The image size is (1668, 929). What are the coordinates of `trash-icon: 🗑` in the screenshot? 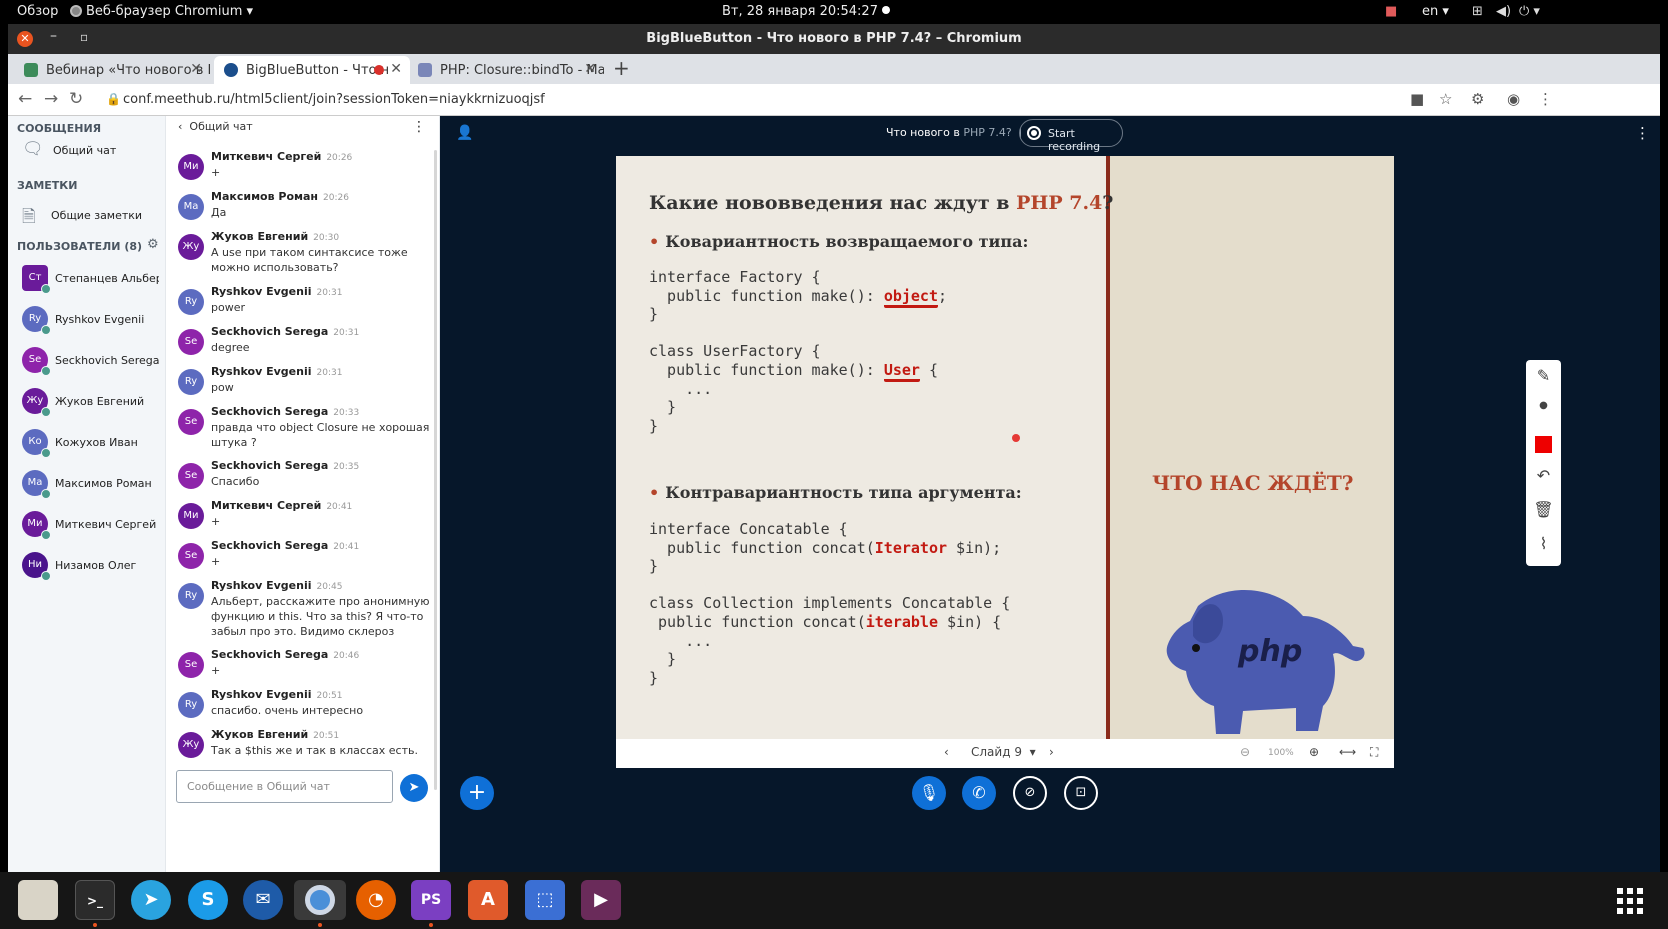 It's located at (1543, 509).